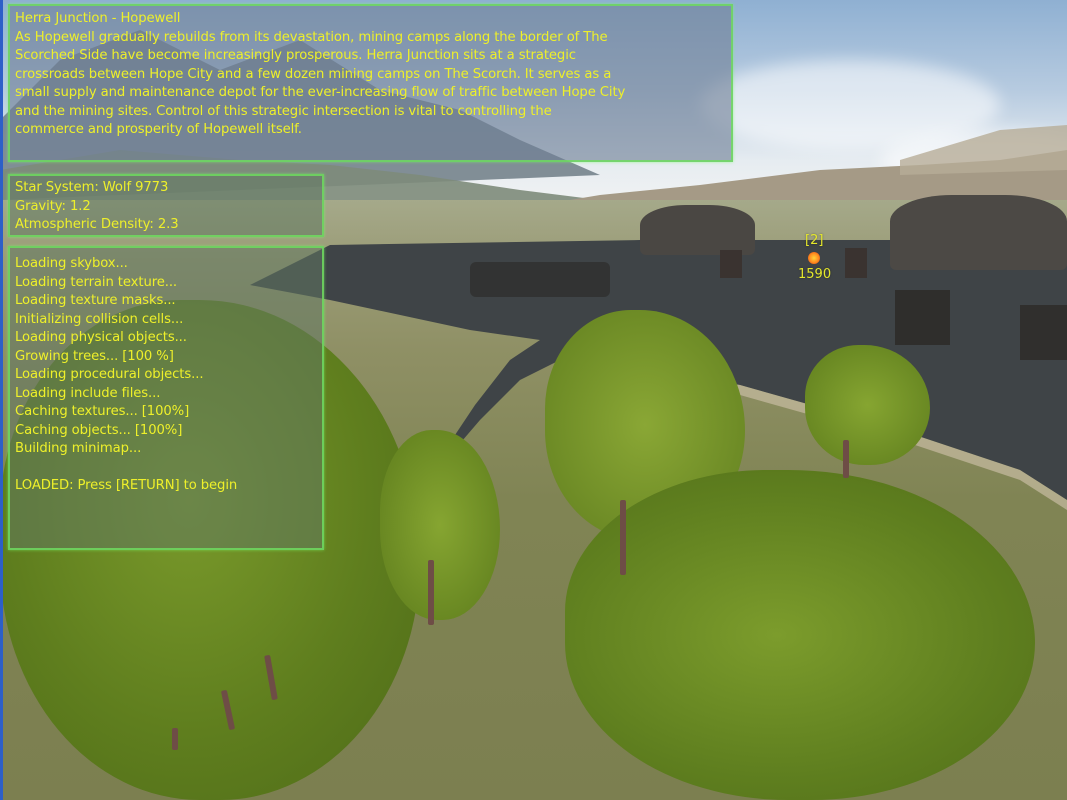 This screenshot has height=800, width=1067. What do you see at coordinates (166, 486) in the screenshot?
I see `loaded-prompt: LOADED: Press [RETURN] to begin` at bounding box center [166, 486].